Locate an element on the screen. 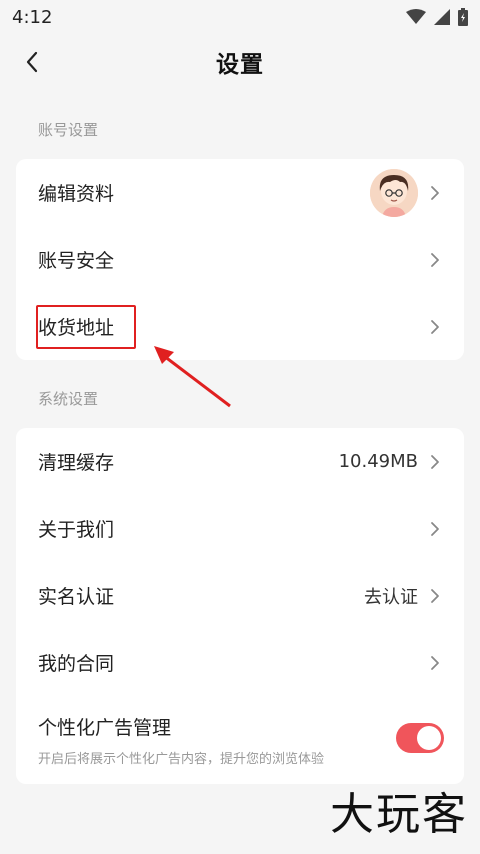 The width and height of the screenshot is (480, 854). back-button is located at coordinates (32, 62).